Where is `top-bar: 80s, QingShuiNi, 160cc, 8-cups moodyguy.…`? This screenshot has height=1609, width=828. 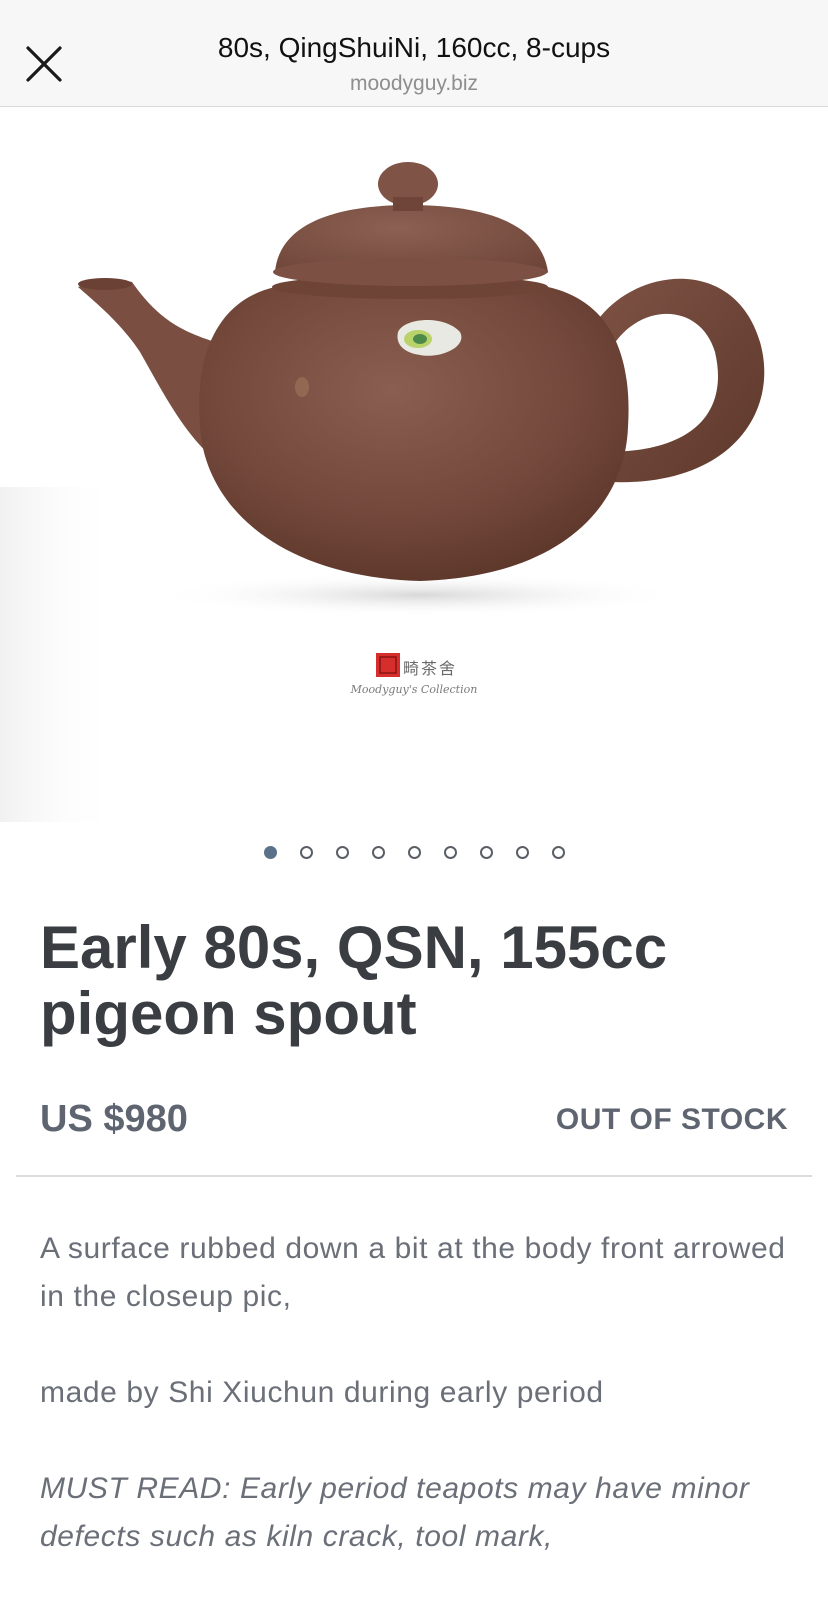 top-bar: 80s, QingShuiNi, 160cc, 8-cups moodyguy.… is located at coordinates (414, 53).